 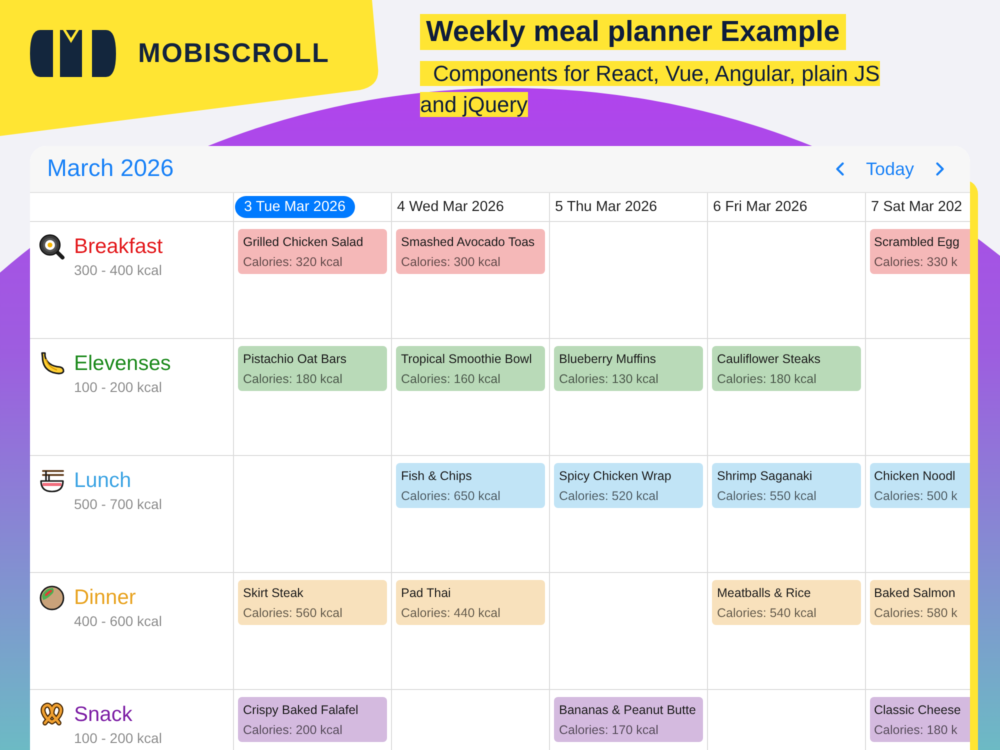 I want to click on meal-name: Lunch, so click(x=103, y=481).